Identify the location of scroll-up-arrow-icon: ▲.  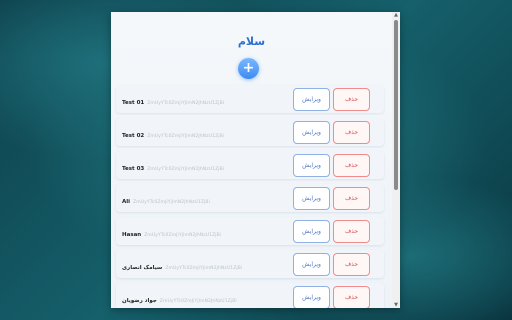
(396, 15).